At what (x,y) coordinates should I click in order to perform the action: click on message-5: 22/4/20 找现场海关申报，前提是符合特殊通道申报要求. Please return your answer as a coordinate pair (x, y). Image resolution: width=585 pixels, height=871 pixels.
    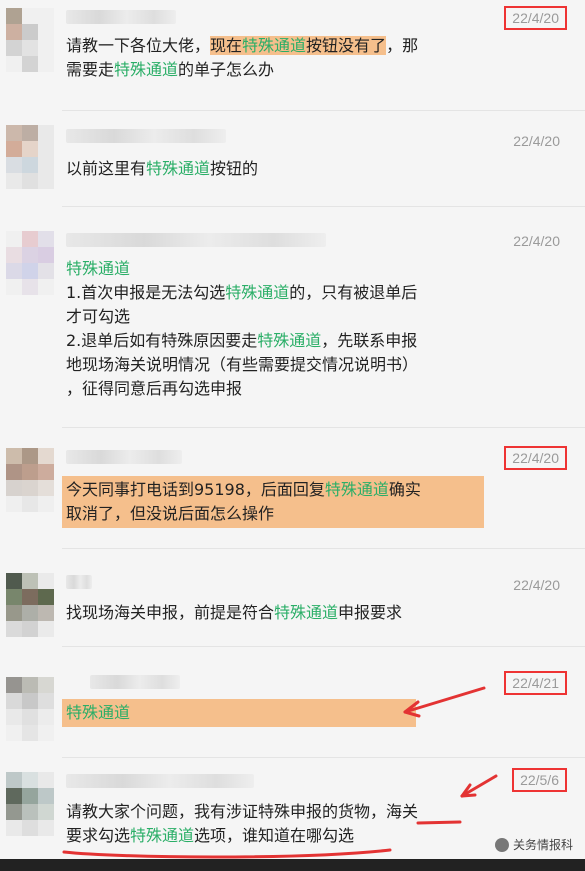
    Looking at the image, I should click on (292, 597).